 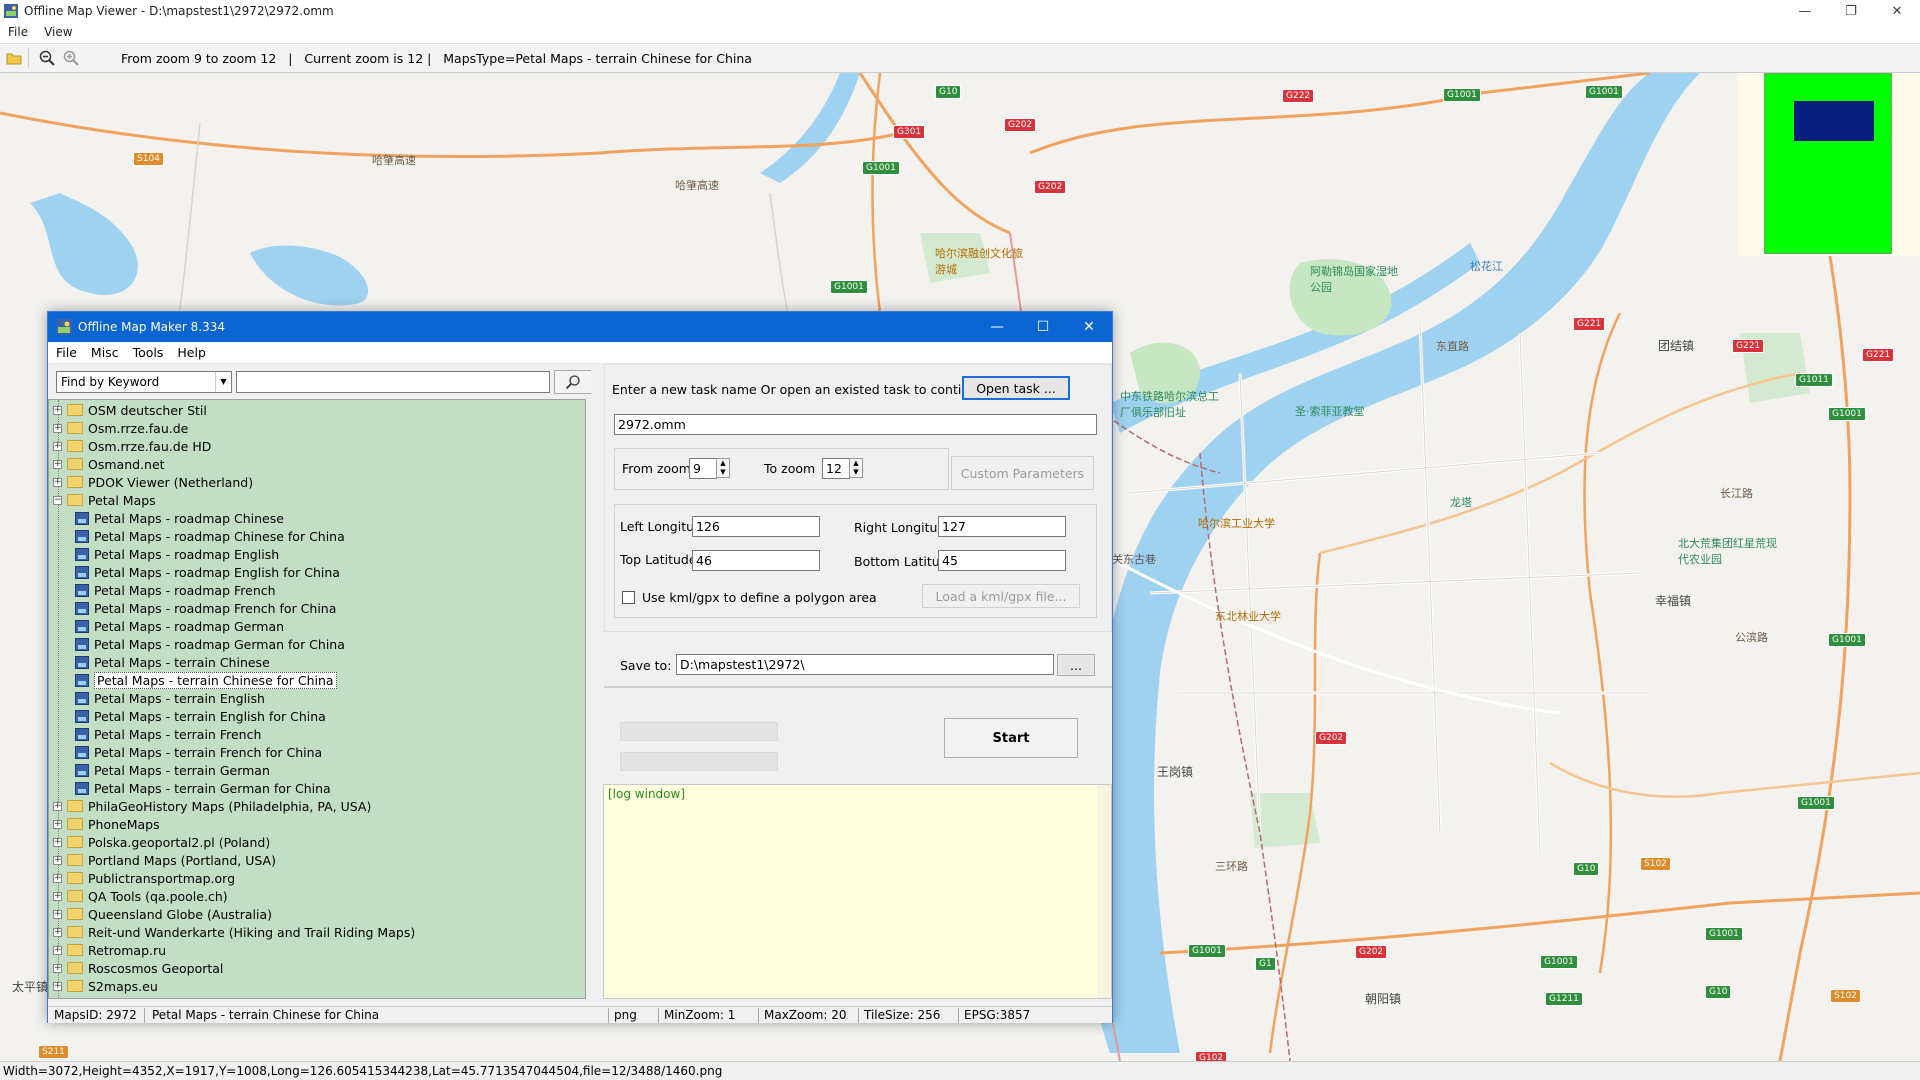 I want to click on dialog-menu-file: File, so click(x=65, y=352).